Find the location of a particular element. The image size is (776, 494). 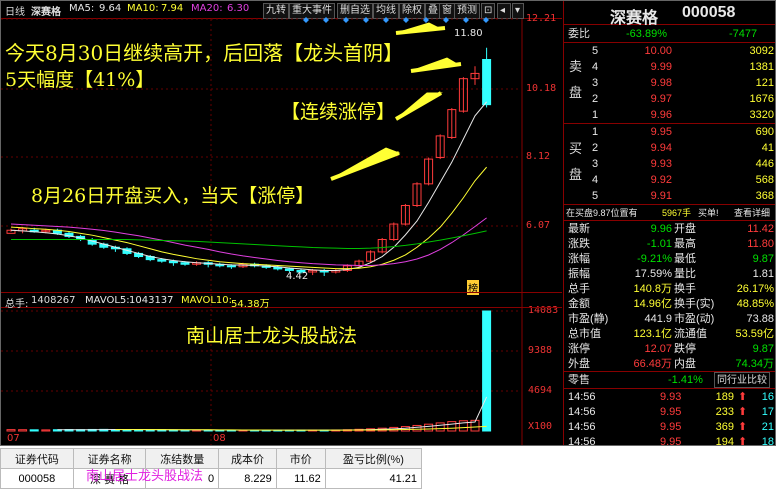

weibi-value: -63.89% is located at coordinates (646, 34).